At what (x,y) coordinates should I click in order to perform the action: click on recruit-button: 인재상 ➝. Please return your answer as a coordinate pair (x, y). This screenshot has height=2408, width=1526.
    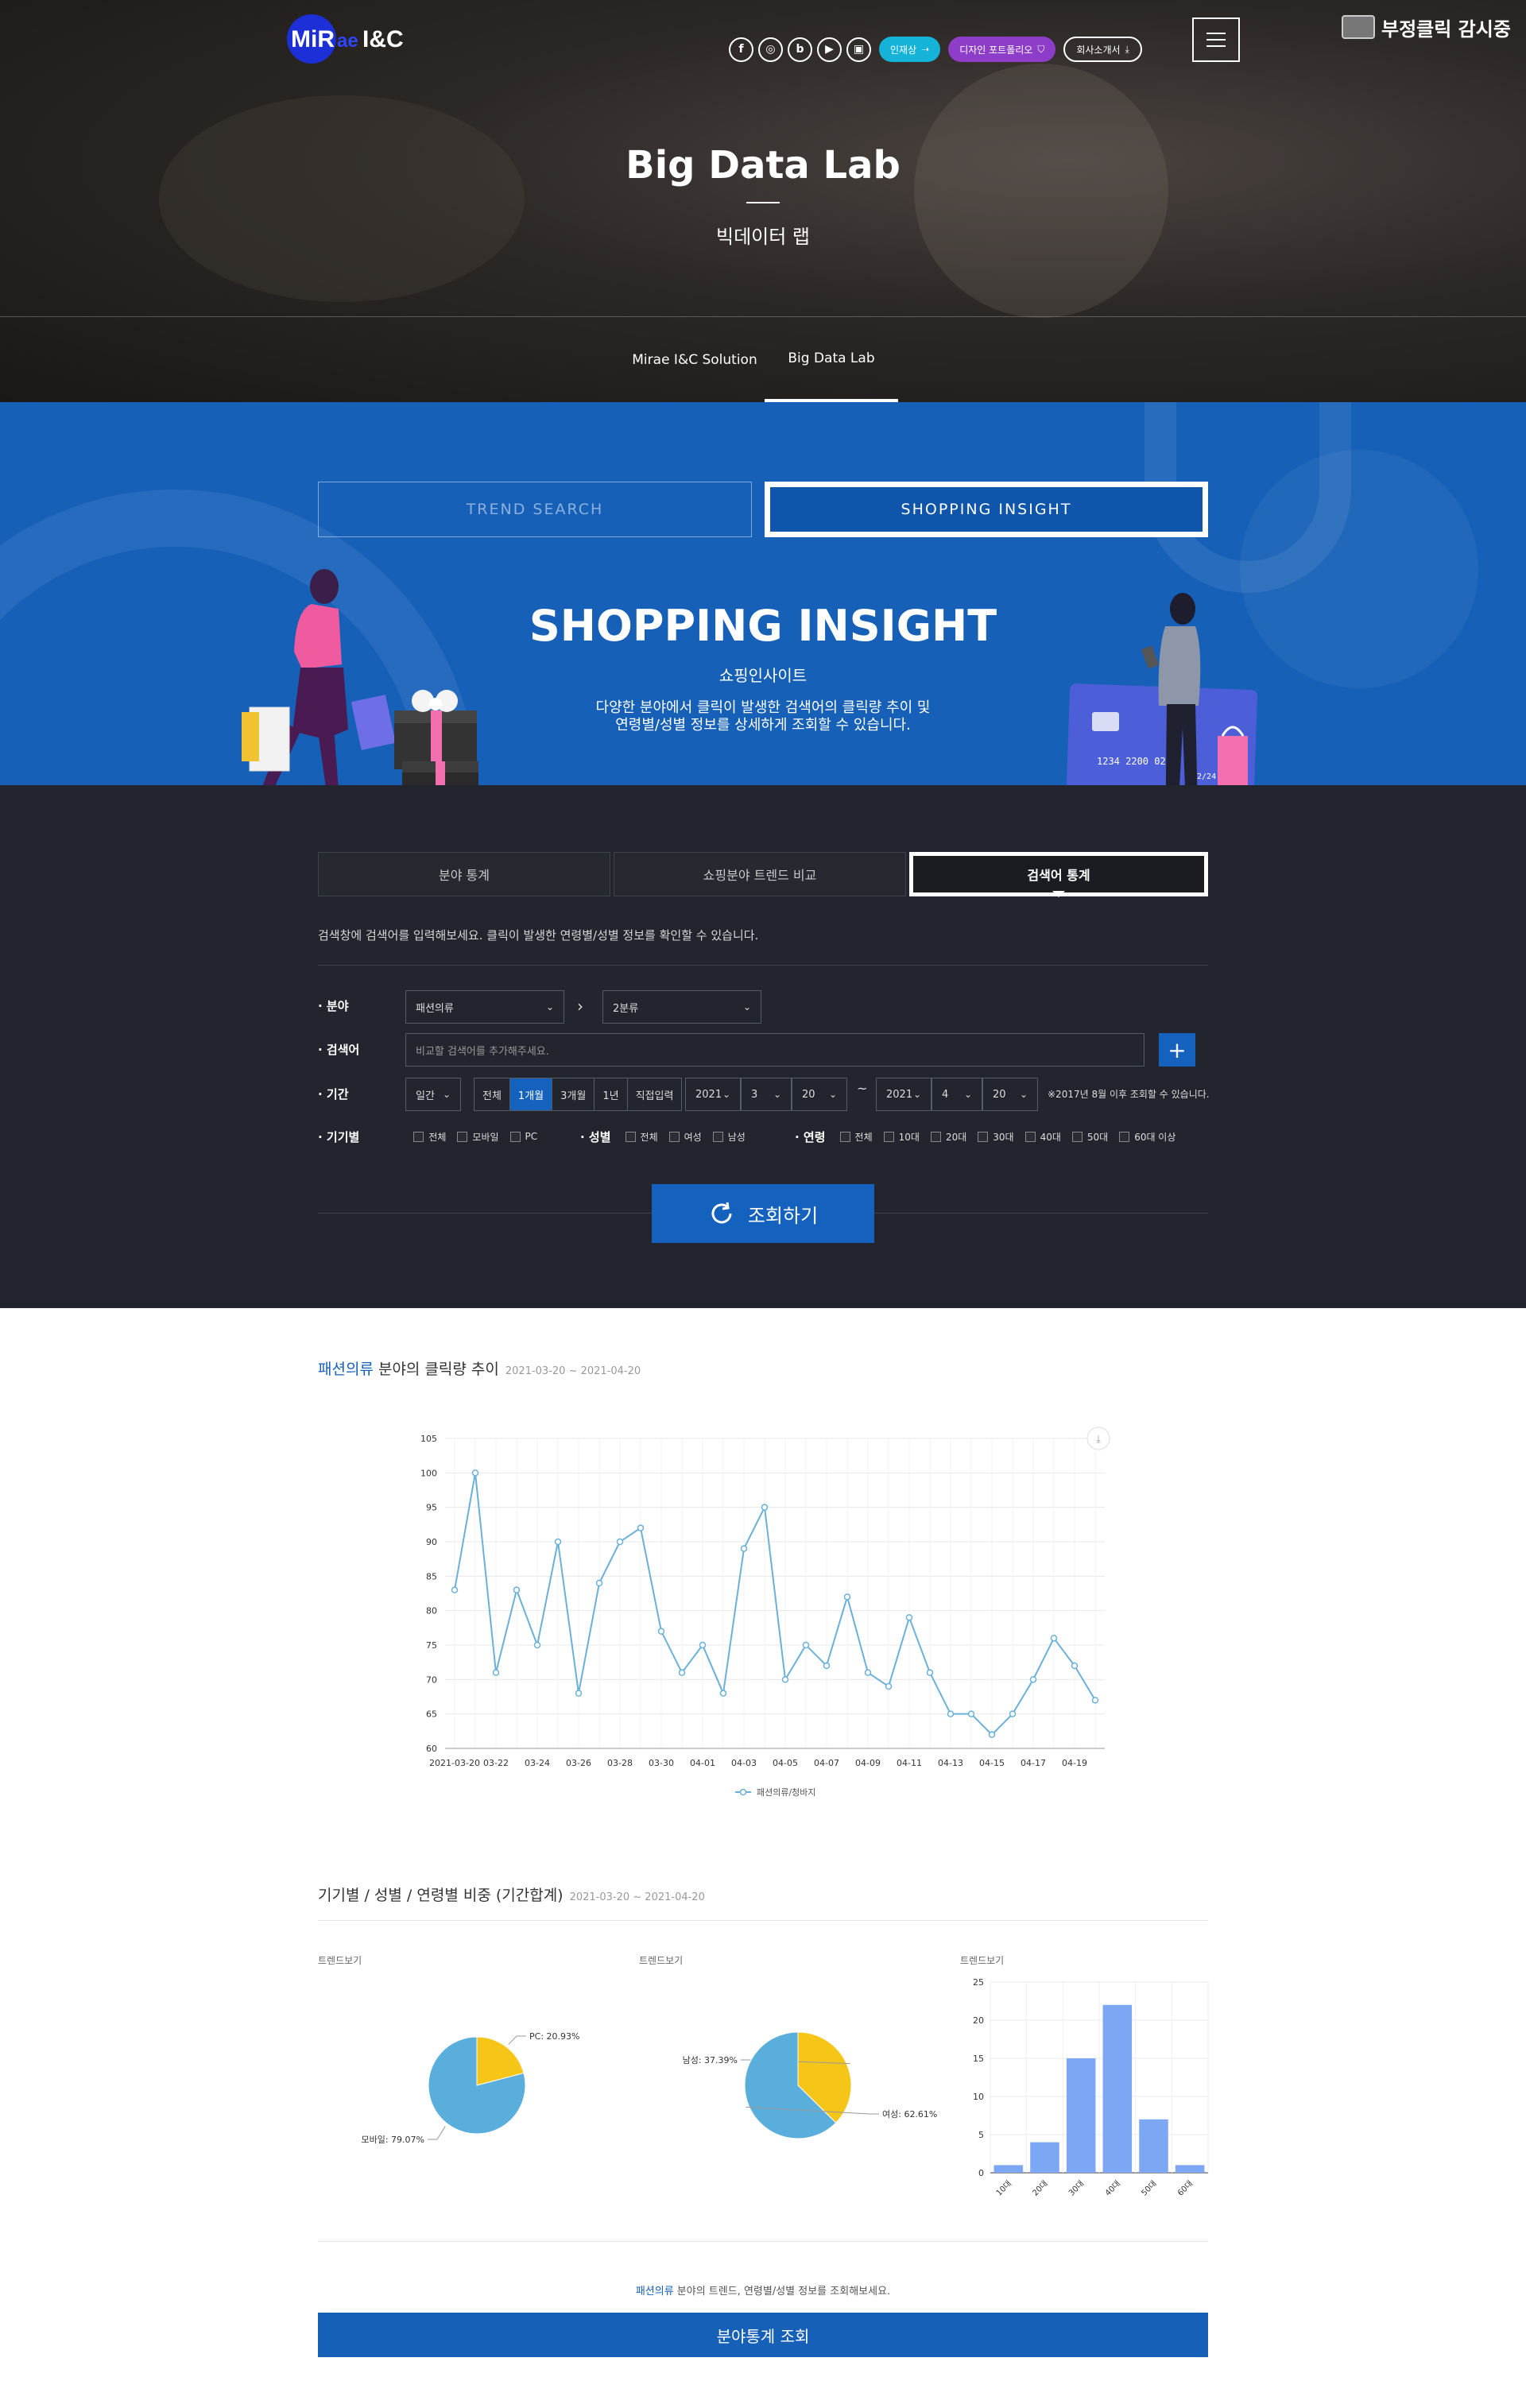
    Looking at the image, I should click on (910, 50).